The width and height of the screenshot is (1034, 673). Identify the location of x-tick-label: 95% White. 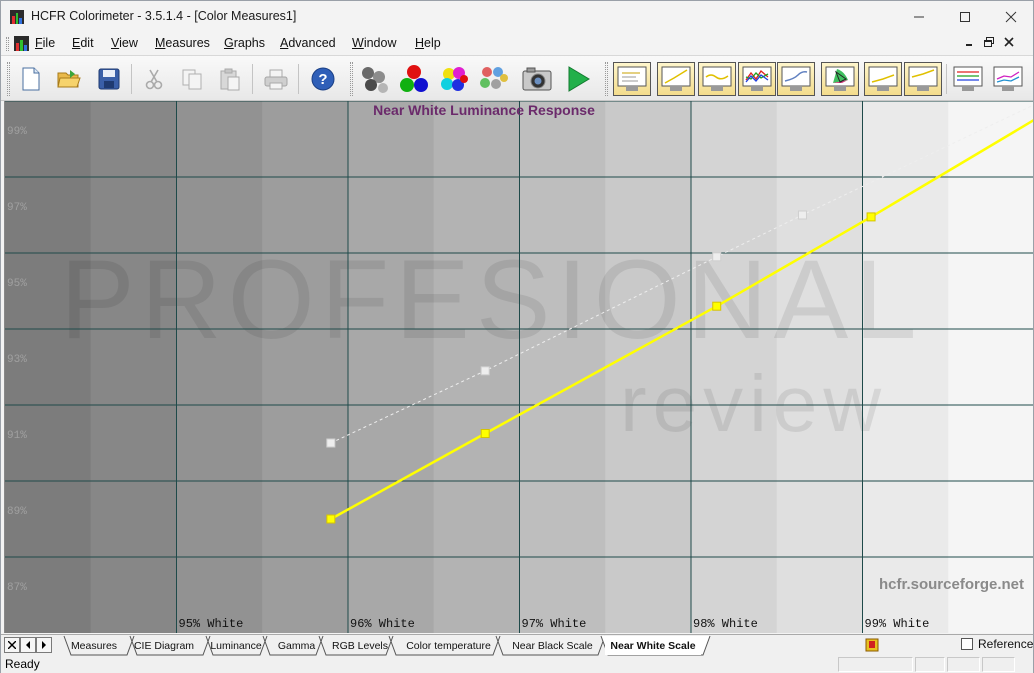
(211, 624).